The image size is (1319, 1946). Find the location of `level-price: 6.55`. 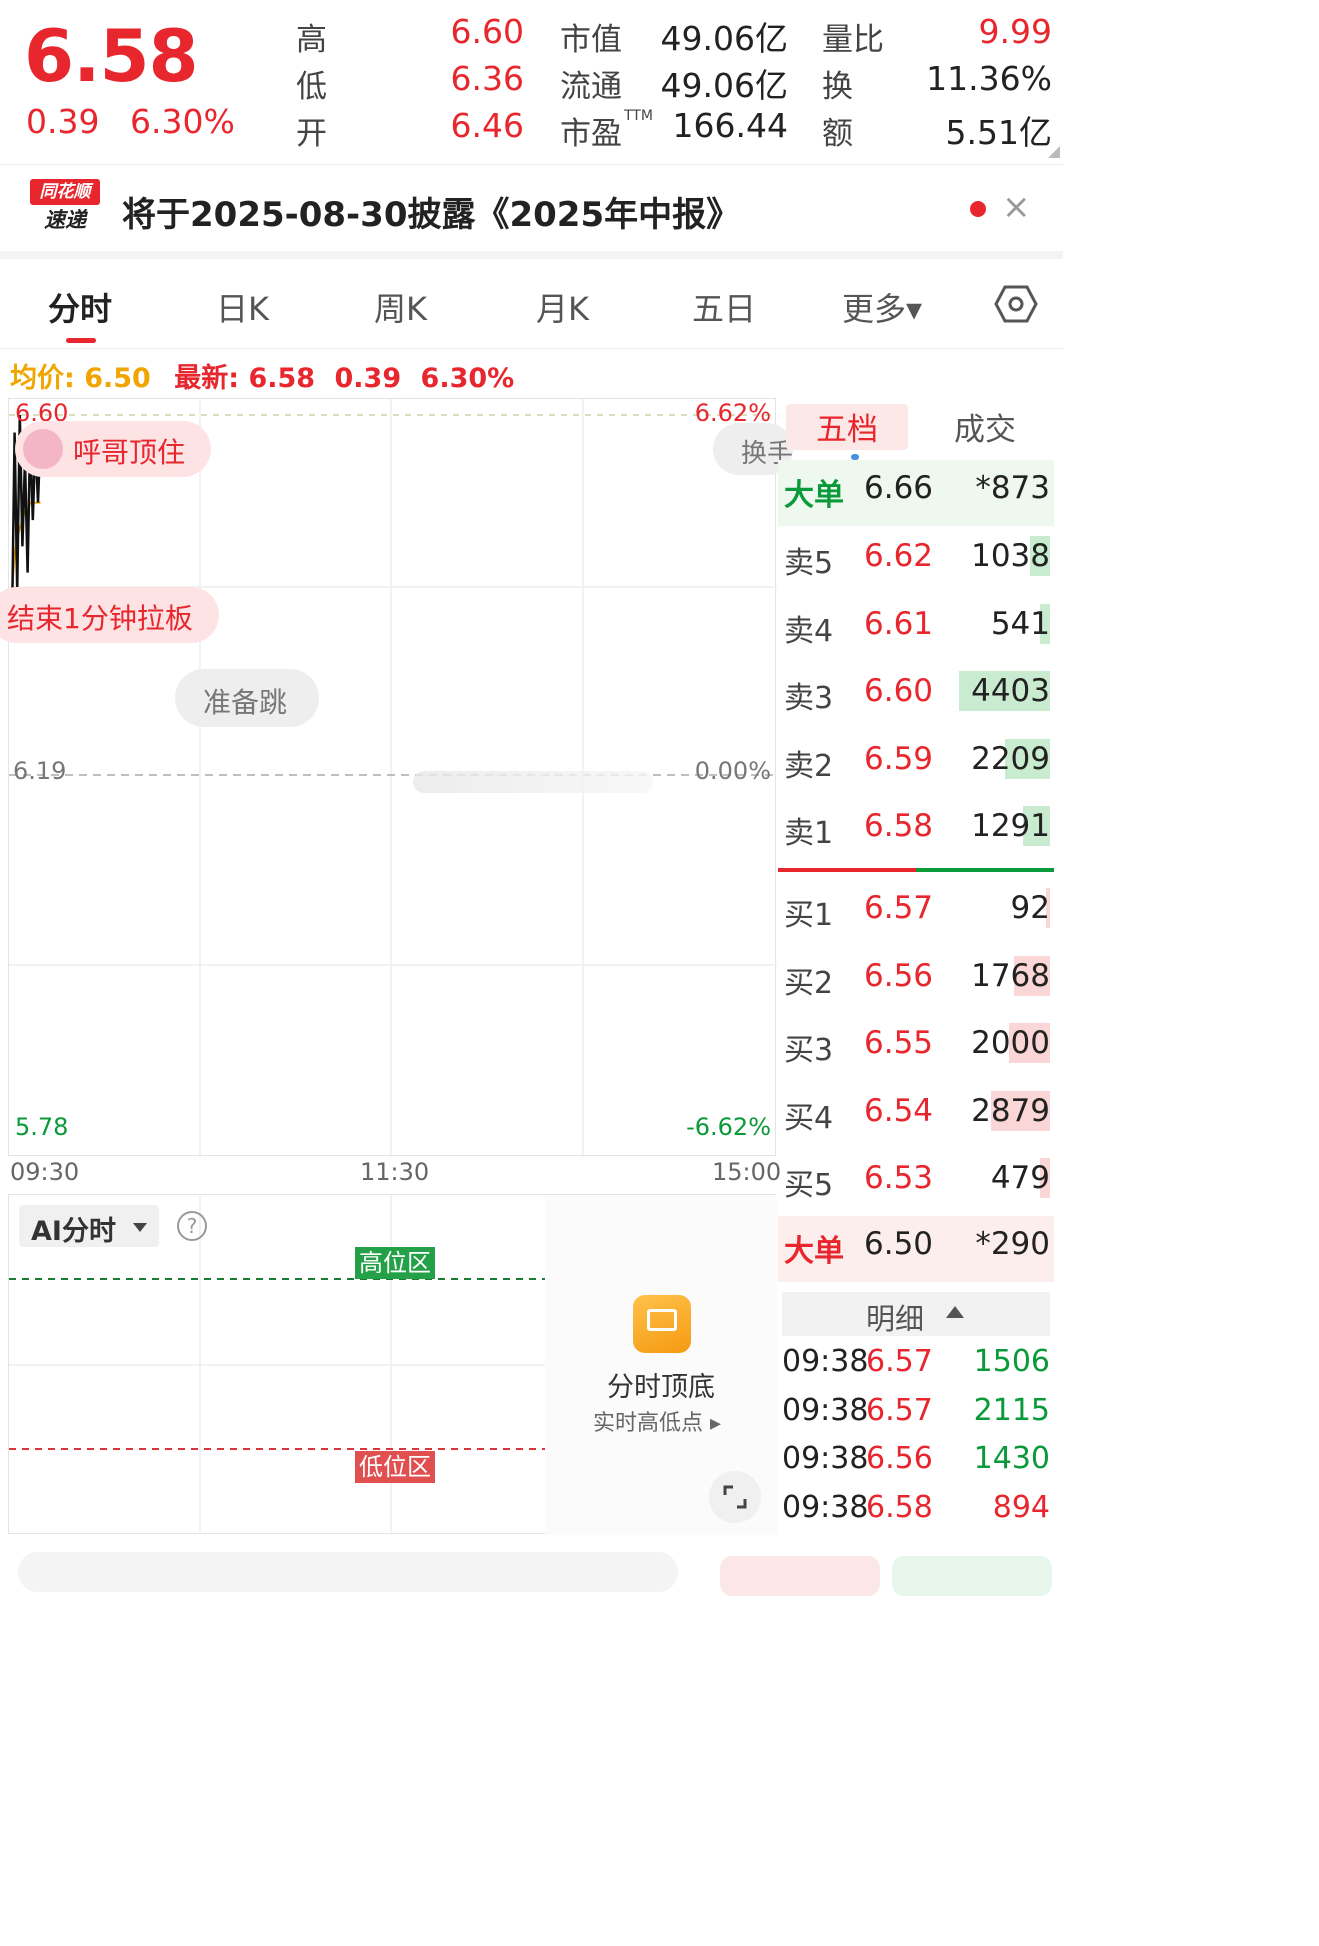

level-price: 6.55 is located at coordinates (899, 1043).